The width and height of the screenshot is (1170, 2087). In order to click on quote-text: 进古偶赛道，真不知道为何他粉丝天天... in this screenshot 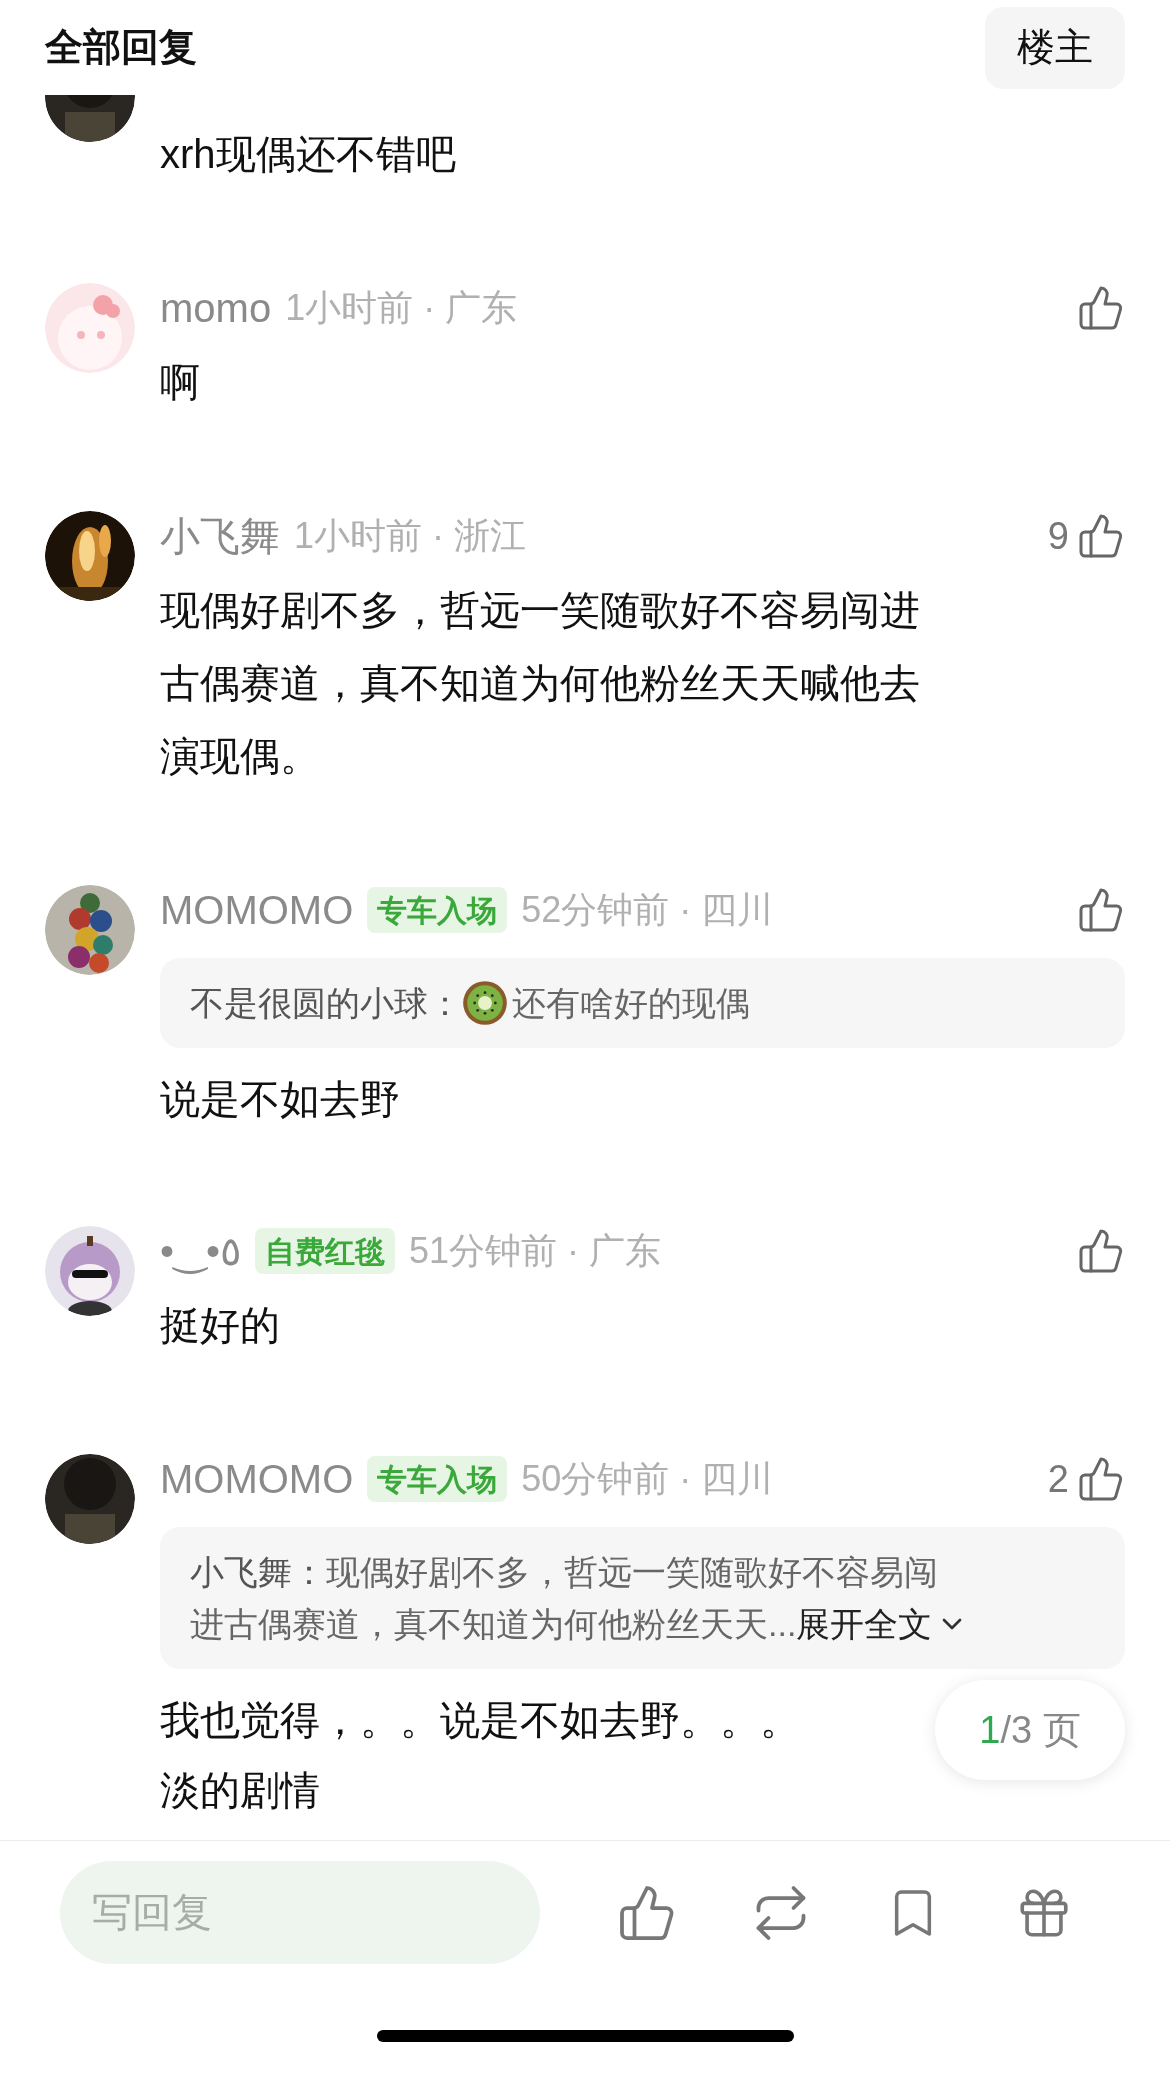, I will do `click(493, 1624)`.